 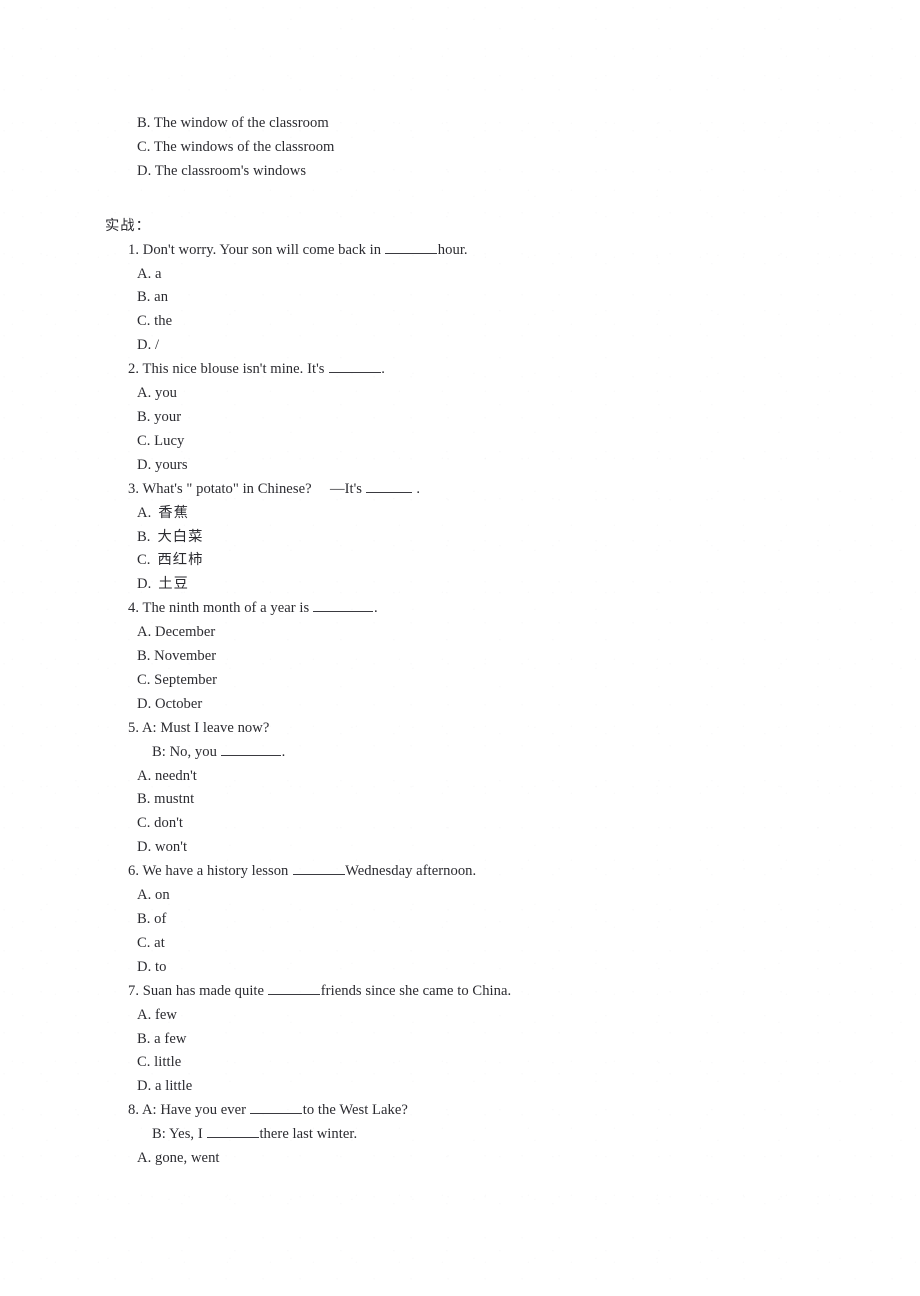 I want to click on option-2-d: D. yours, so click(x=162, y=464).